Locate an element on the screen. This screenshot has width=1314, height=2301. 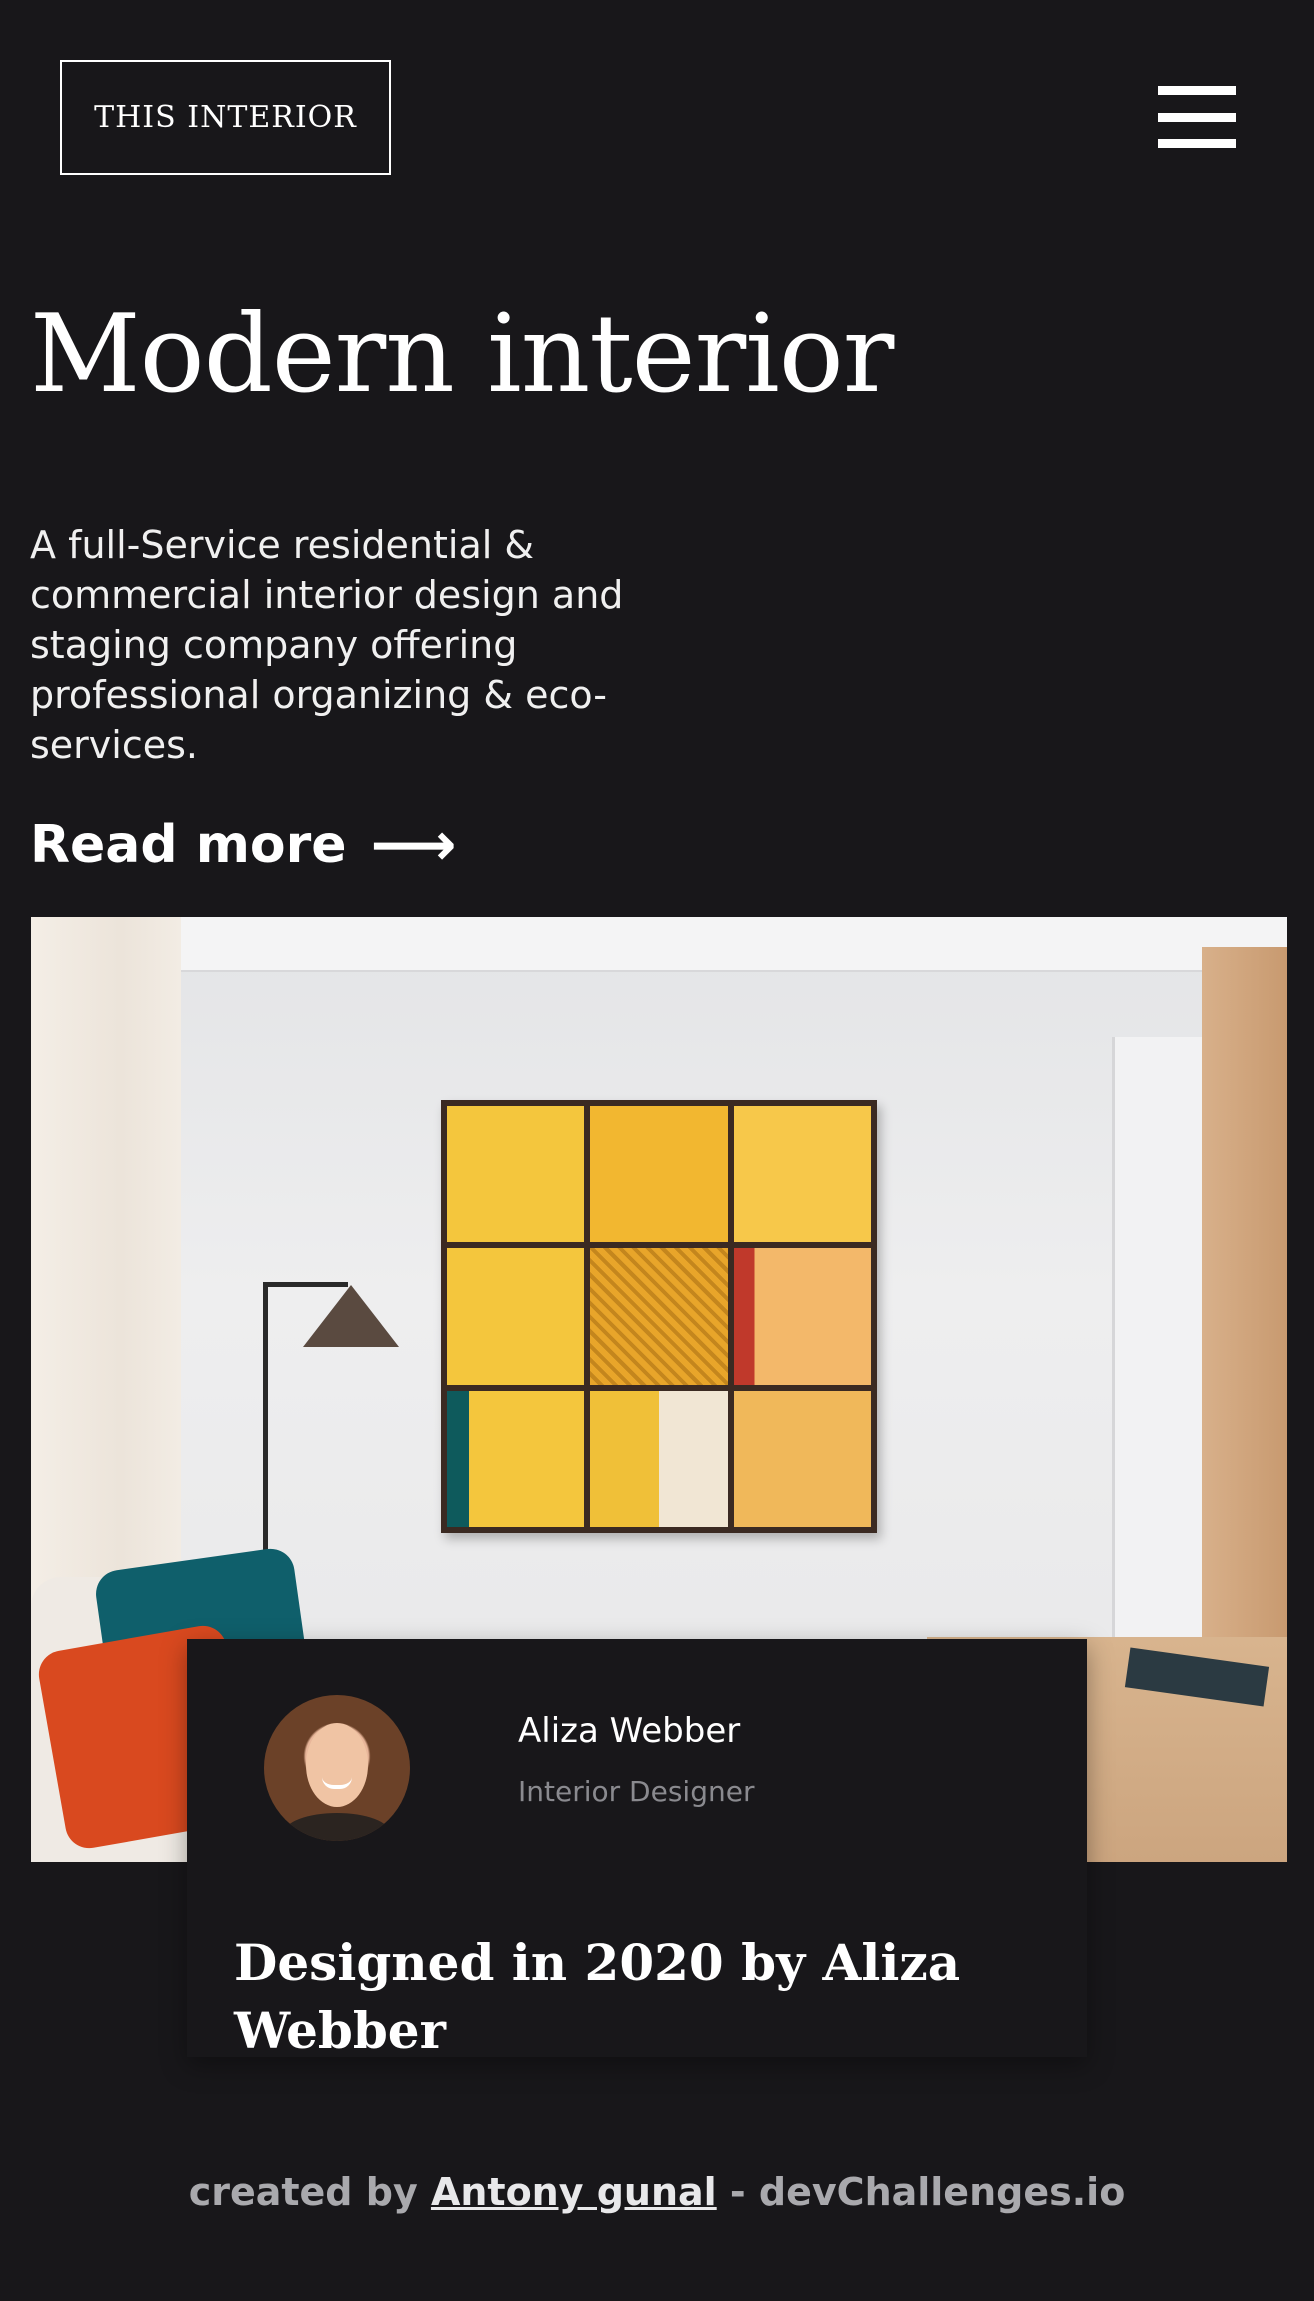
photo-ceiling is located at coordinates (659, 944).